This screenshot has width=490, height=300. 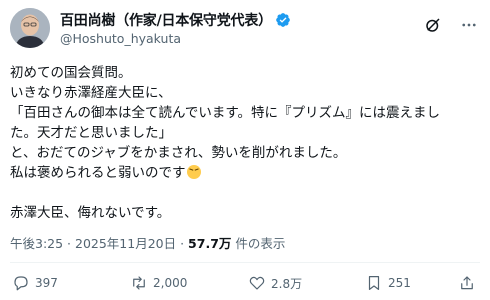 I want to click on author-handle: @Hoshuto_hyakuta, so click(x=175, y=38).